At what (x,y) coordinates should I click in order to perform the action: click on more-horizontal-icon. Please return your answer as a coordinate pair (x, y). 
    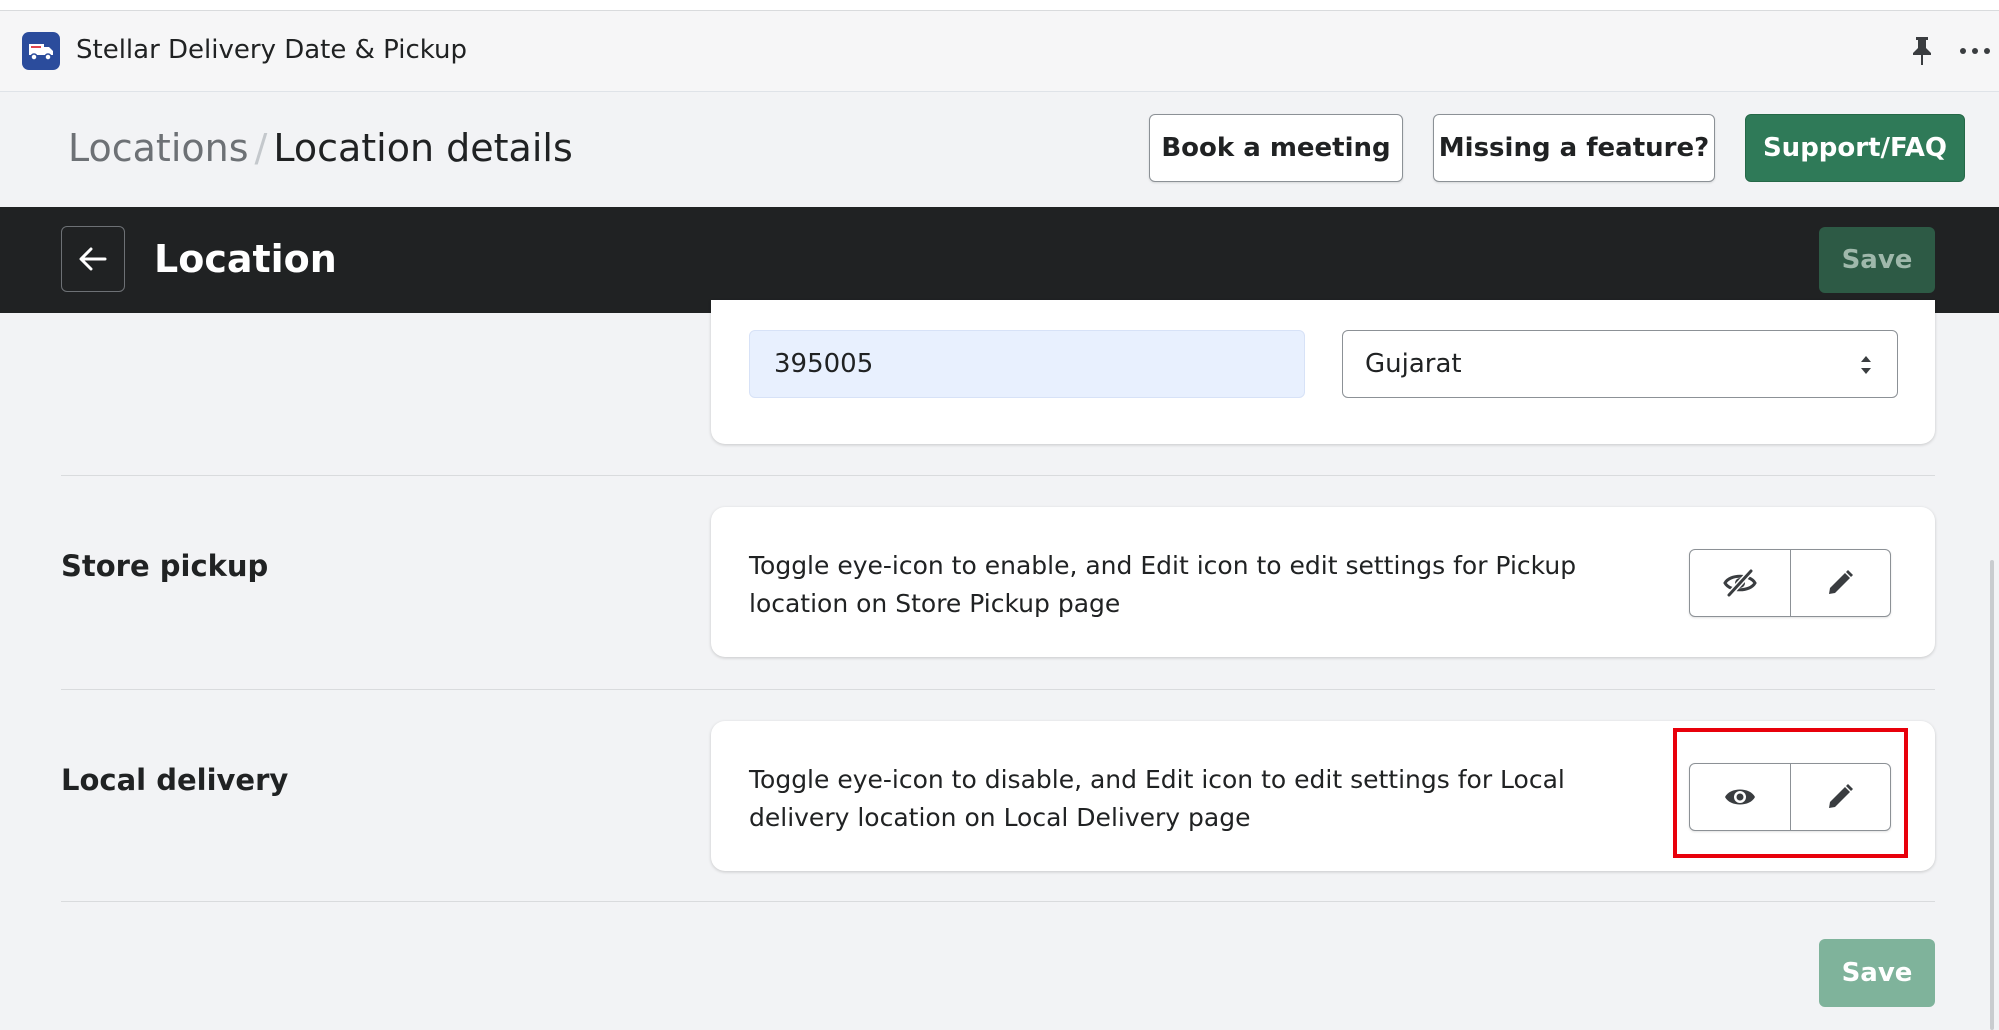
    Looking at the image, I should click on (1975, 51).